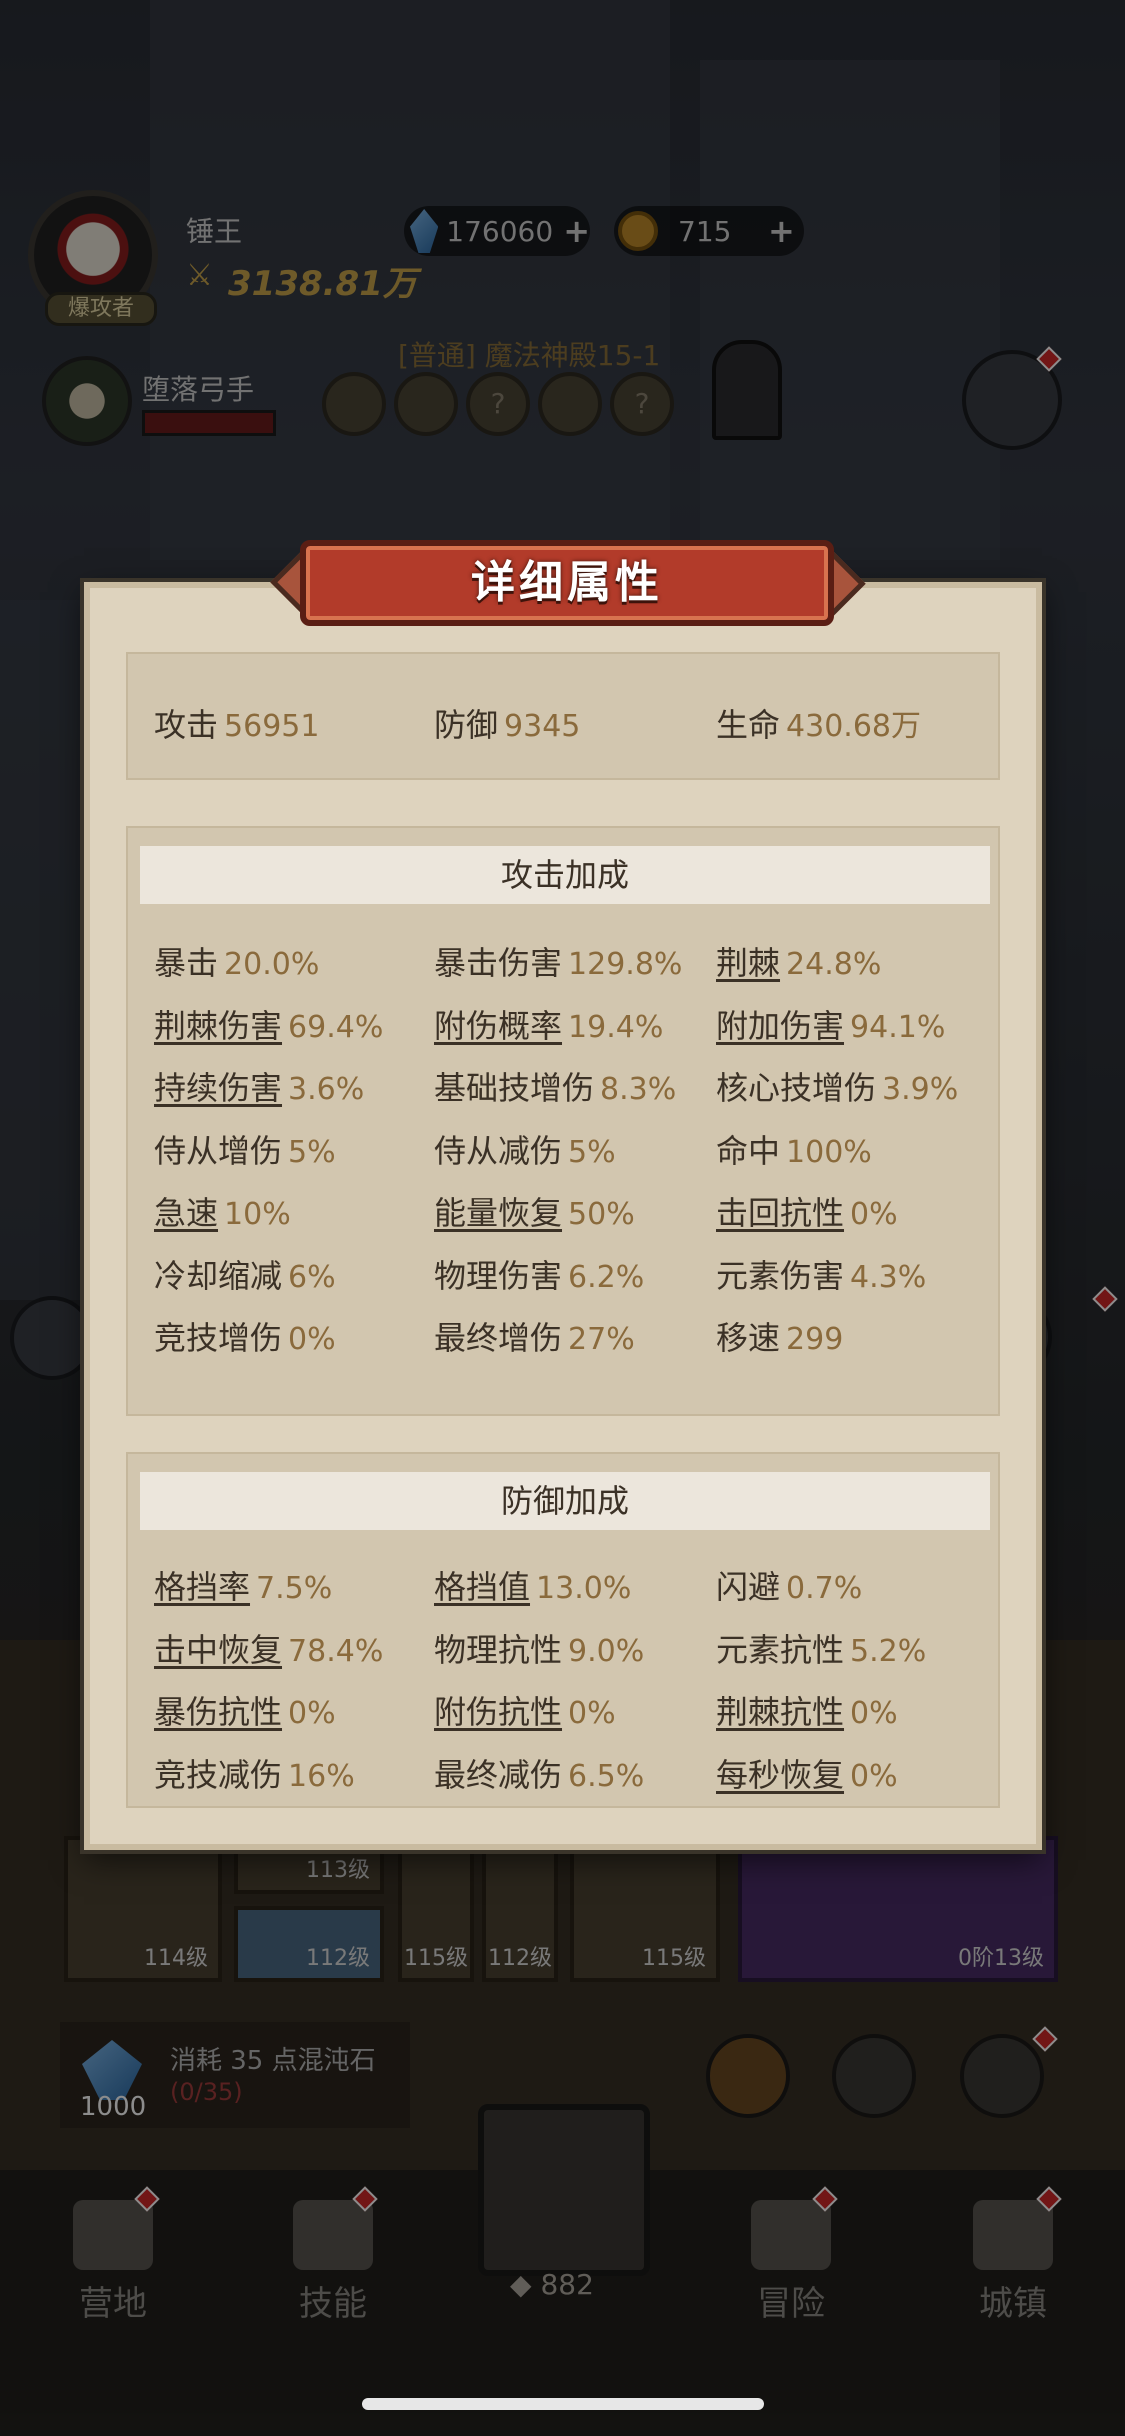 This screenshot has height=2436, width=1125. I want to click on stat-label: 附伤抗性, so click(498, 1712).